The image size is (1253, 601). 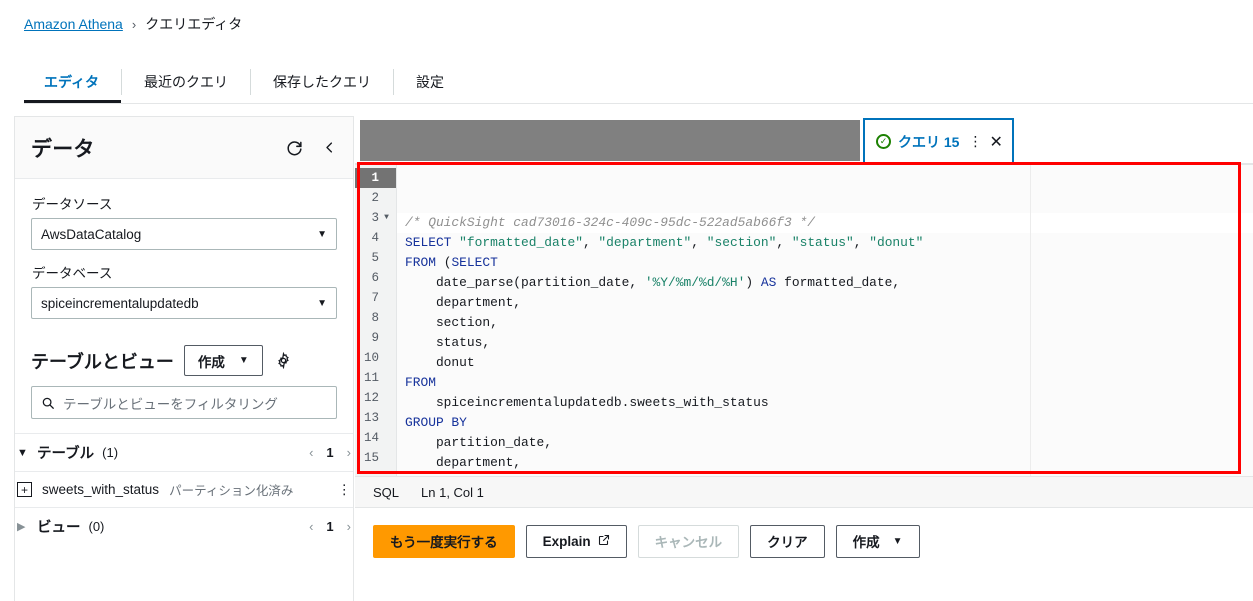 I want to click on editor-cursor-position: Ln 1, Col 1, so click(x=452, y=492).